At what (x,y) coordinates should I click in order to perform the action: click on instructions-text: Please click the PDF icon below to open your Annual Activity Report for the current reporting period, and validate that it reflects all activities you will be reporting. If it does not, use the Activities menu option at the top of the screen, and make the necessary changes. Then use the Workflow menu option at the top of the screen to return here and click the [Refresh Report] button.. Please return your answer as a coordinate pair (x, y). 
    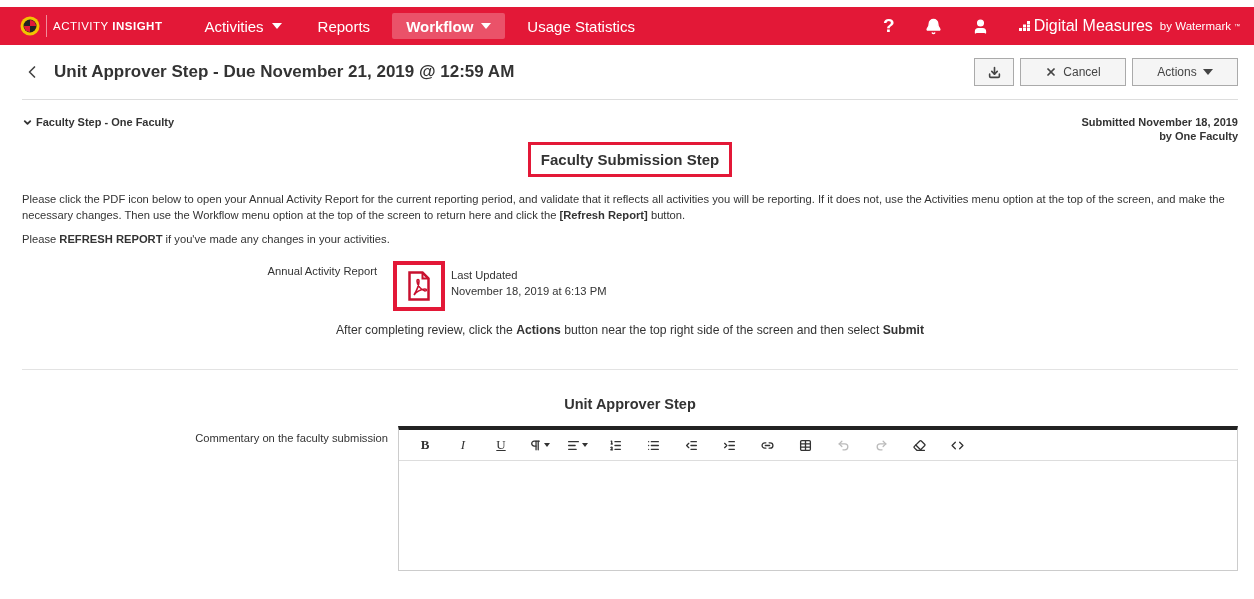
    Looking at the image, I should click on (624, 207).